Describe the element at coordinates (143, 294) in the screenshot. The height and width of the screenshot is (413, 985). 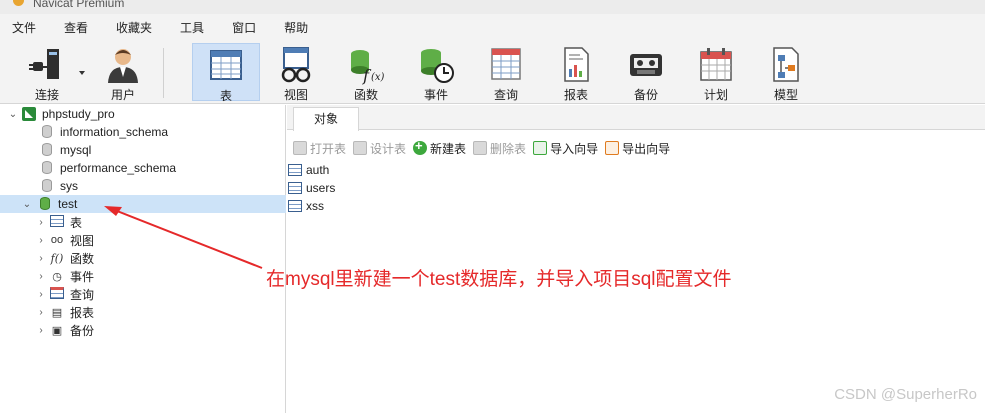
I see `tree-queries: › 查询` at that location.